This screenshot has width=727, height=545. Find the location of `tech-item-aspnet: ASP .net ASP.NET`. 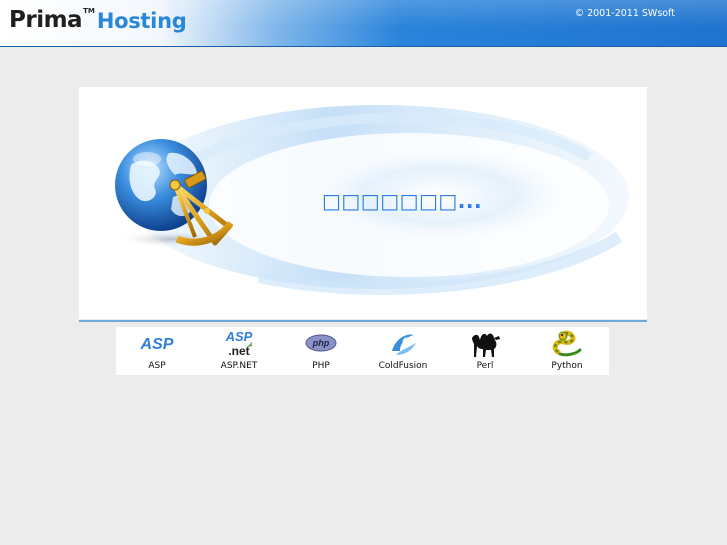

tech-item-aspnet: ASP .net ASP.NET is located at coordinates (239, 351).